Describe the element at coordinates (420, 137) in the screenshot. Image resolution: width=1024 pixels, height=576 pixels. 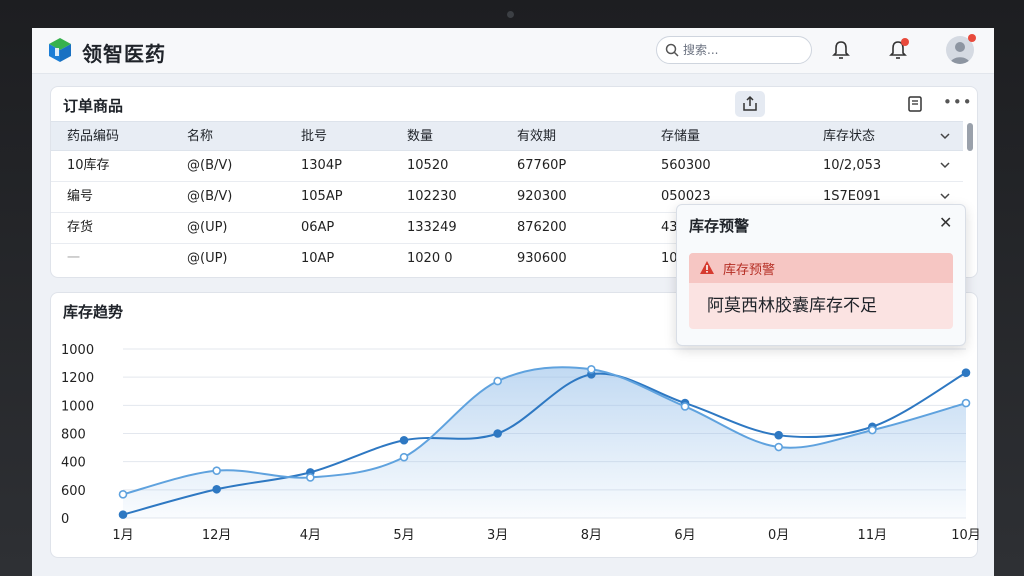
I see `column-header: 数量` at that location.